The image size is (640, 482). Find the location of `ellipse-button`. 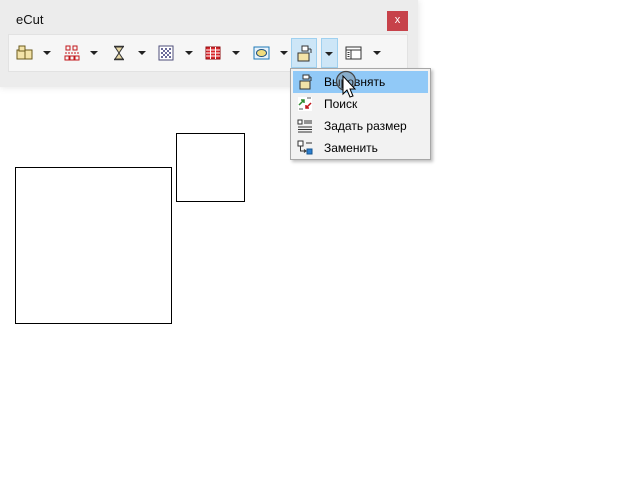

ellipse-button is located at coordinates (262, 53).